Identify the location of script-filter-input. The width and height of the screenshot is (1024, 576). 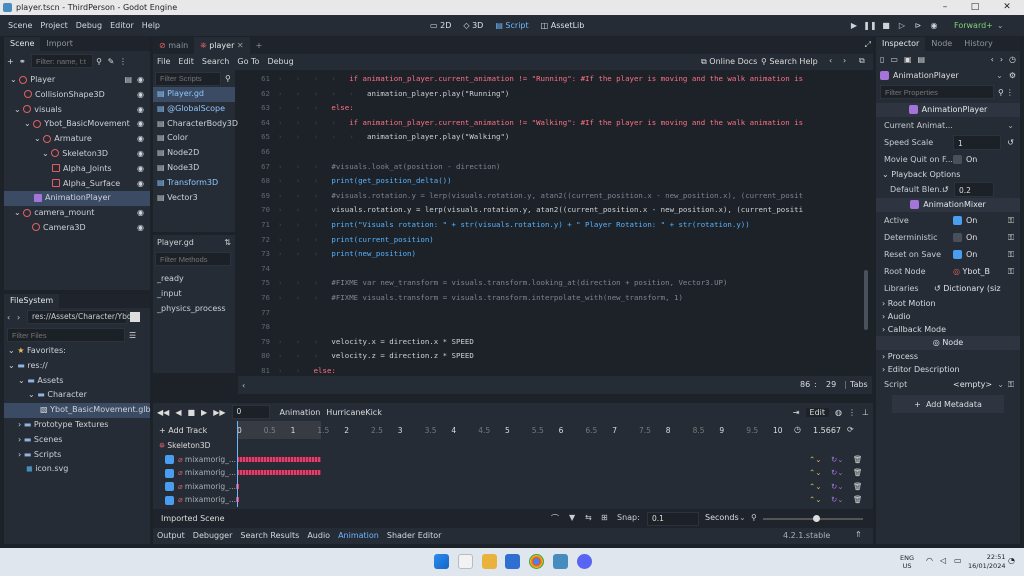
(188, 78).